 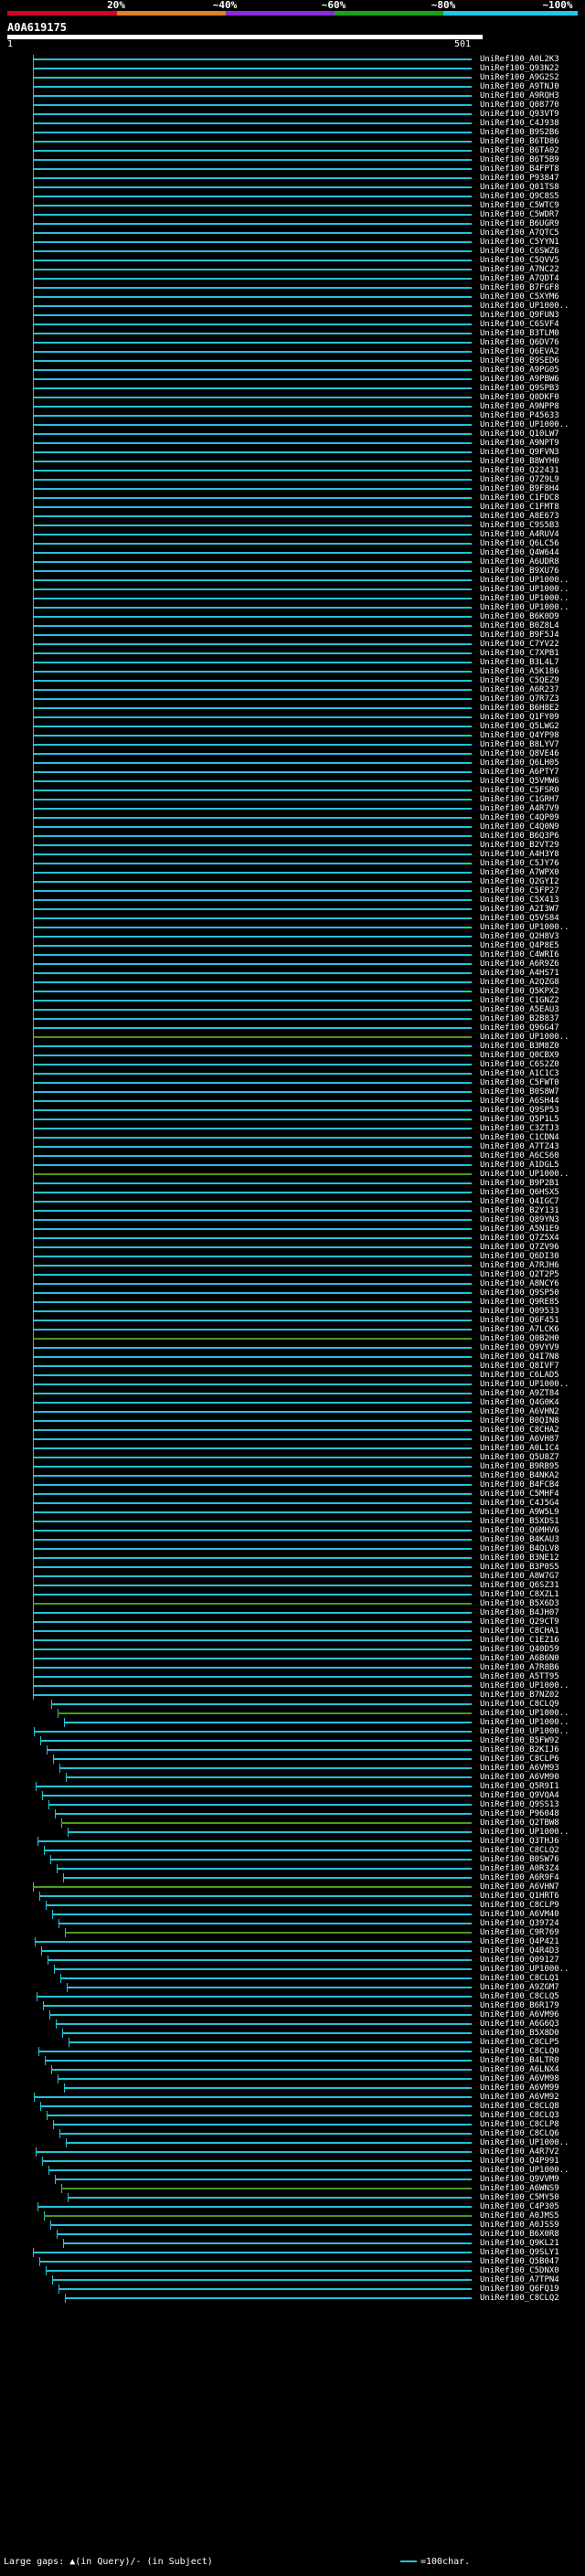 I want to click on hit-label: UniRef100_A4R7V2, so click(x=519, y=2152).